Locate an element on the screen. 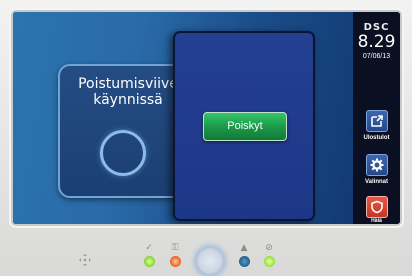 Image resolution: width=412 pixels, height=276 pixels. emergency-button is located at coordinates (377, 207).